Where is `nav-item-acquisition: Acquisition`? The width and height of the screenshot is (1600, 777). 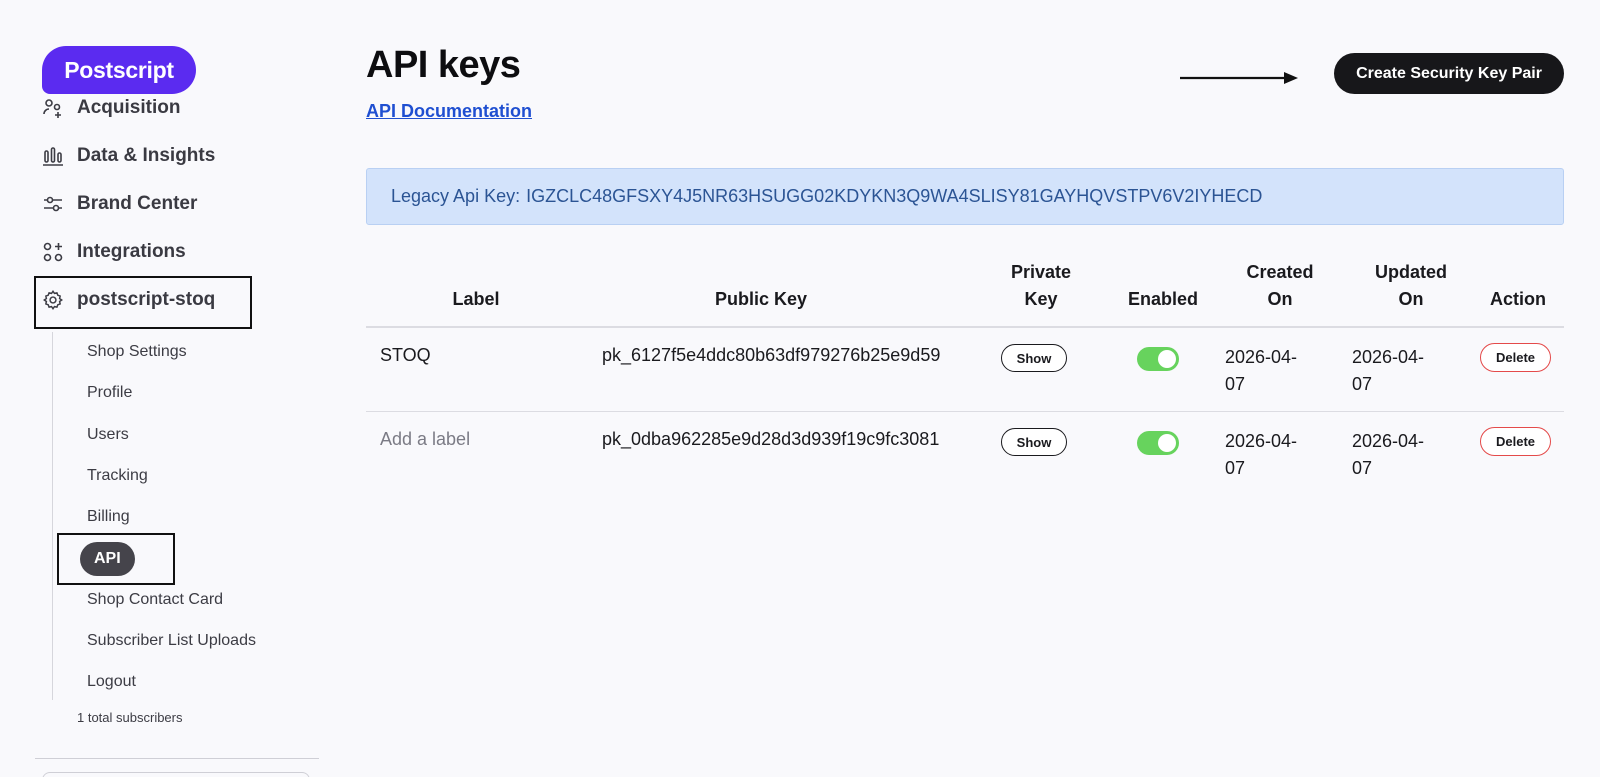 nav-item-acquisition: Acquisition is located at coordinates (111, 108).